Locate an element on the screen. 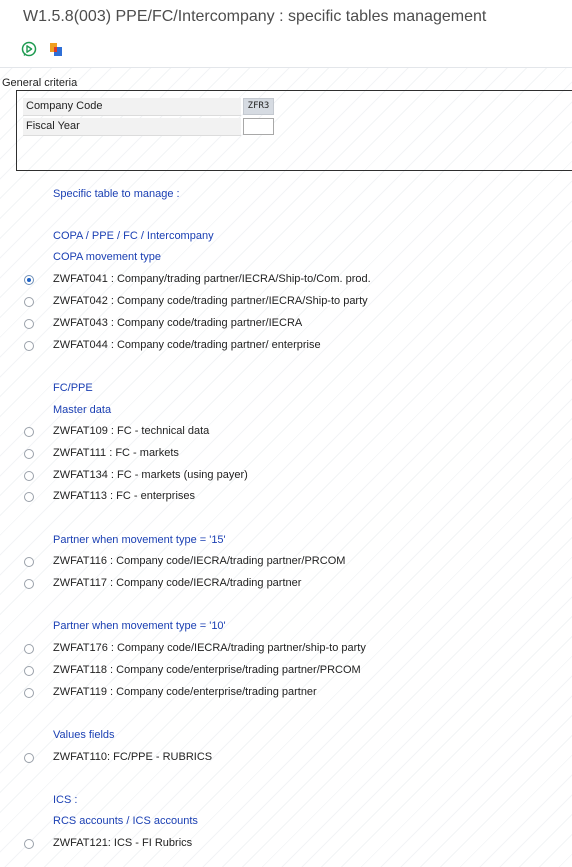 This screenshot has height=867, width=572. group-border-left is located at coordinates (16, 130).